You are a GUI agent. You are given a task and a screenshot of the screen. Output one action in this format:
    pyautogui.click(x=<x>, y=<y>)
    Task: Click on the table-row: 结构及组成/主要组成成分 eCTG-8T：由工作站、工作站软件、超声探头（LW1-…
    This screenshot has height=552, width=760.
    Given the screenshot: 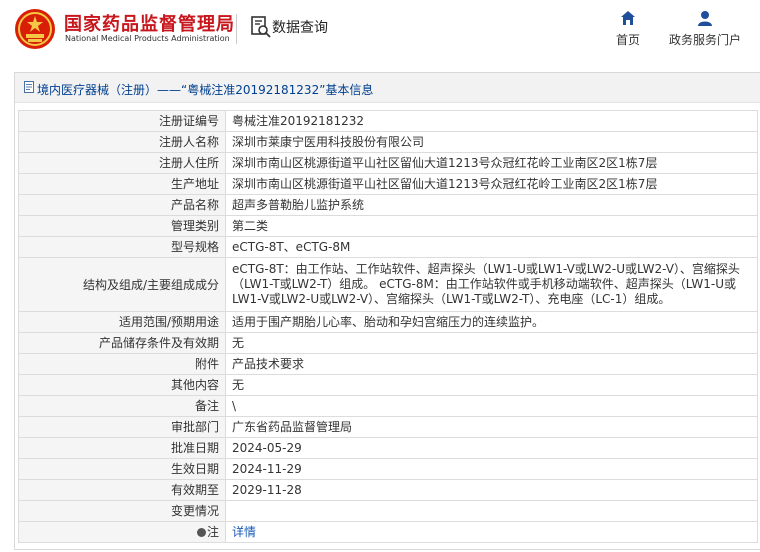 What is the action you would take?
    pyautogui.click(x=388, y=284)
    